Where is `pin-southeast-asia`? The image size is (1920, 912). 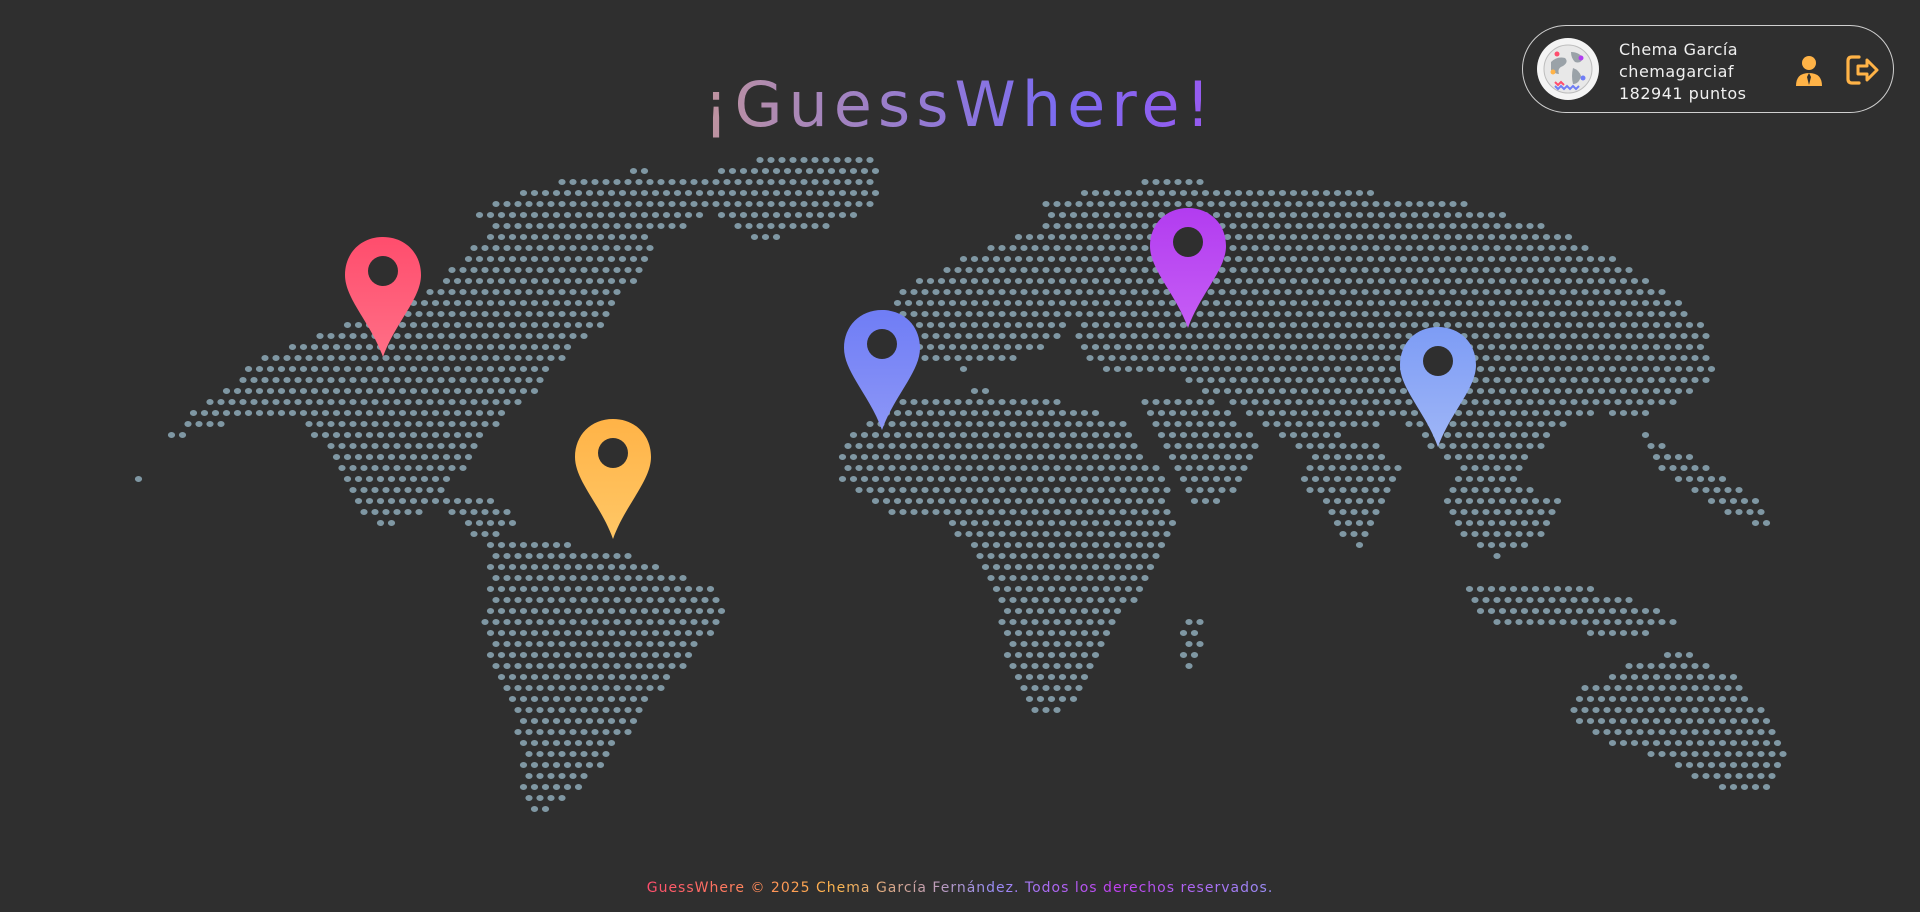 pin-southeast-asia is located at coordinates (1438, 387).